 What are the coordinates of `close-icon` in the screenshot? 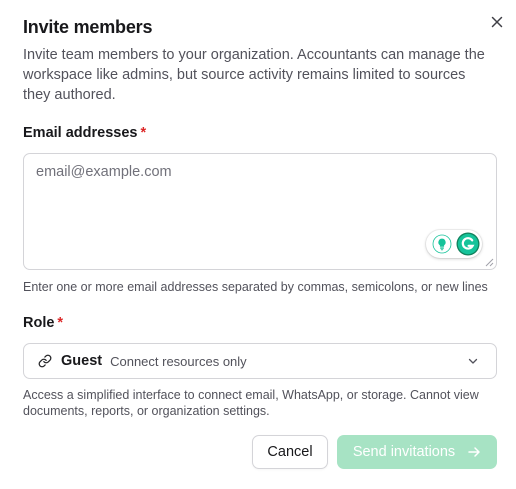 It's located at (497, 22).